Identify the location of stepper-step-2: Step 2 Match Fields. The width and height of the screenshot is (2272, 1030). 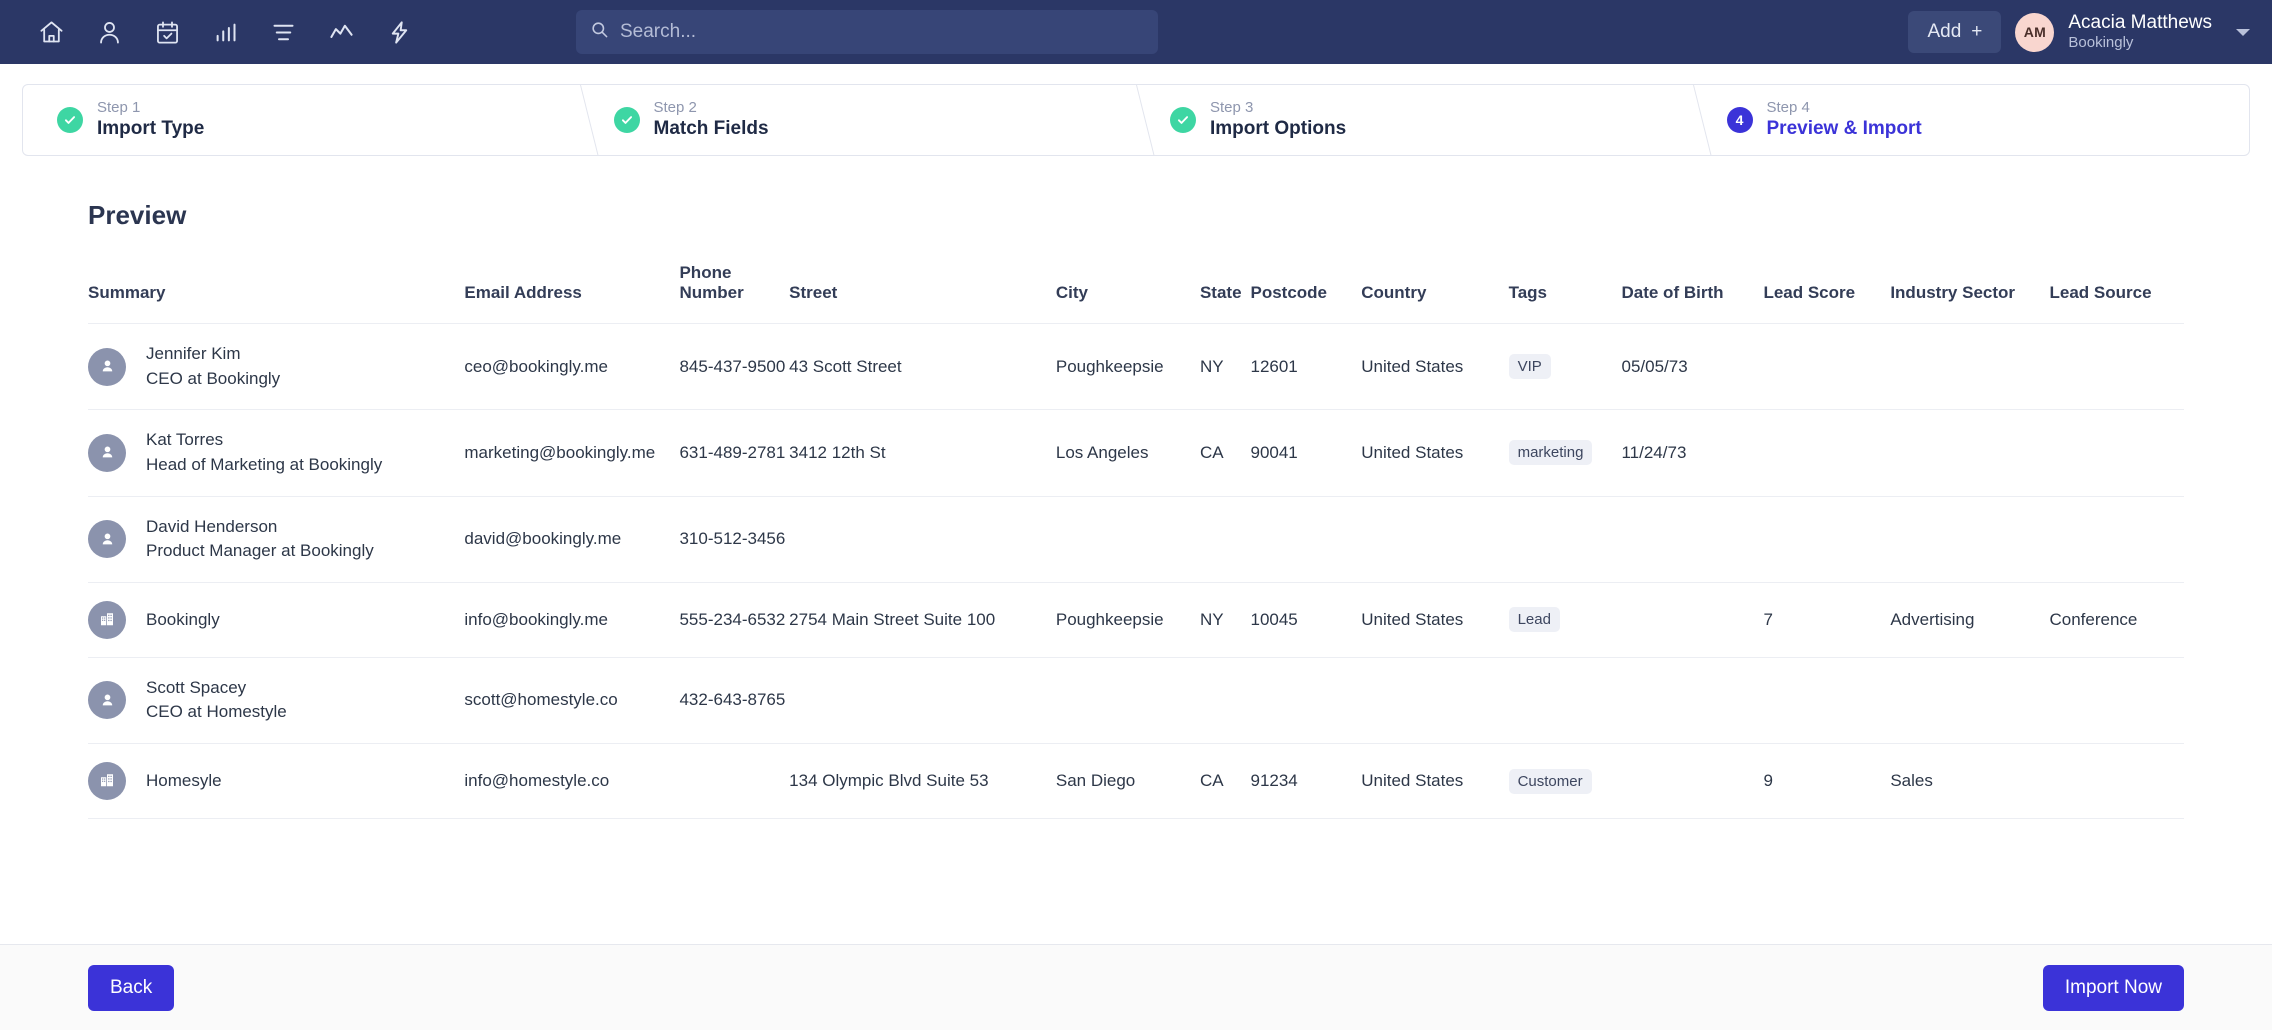
(858, 120).